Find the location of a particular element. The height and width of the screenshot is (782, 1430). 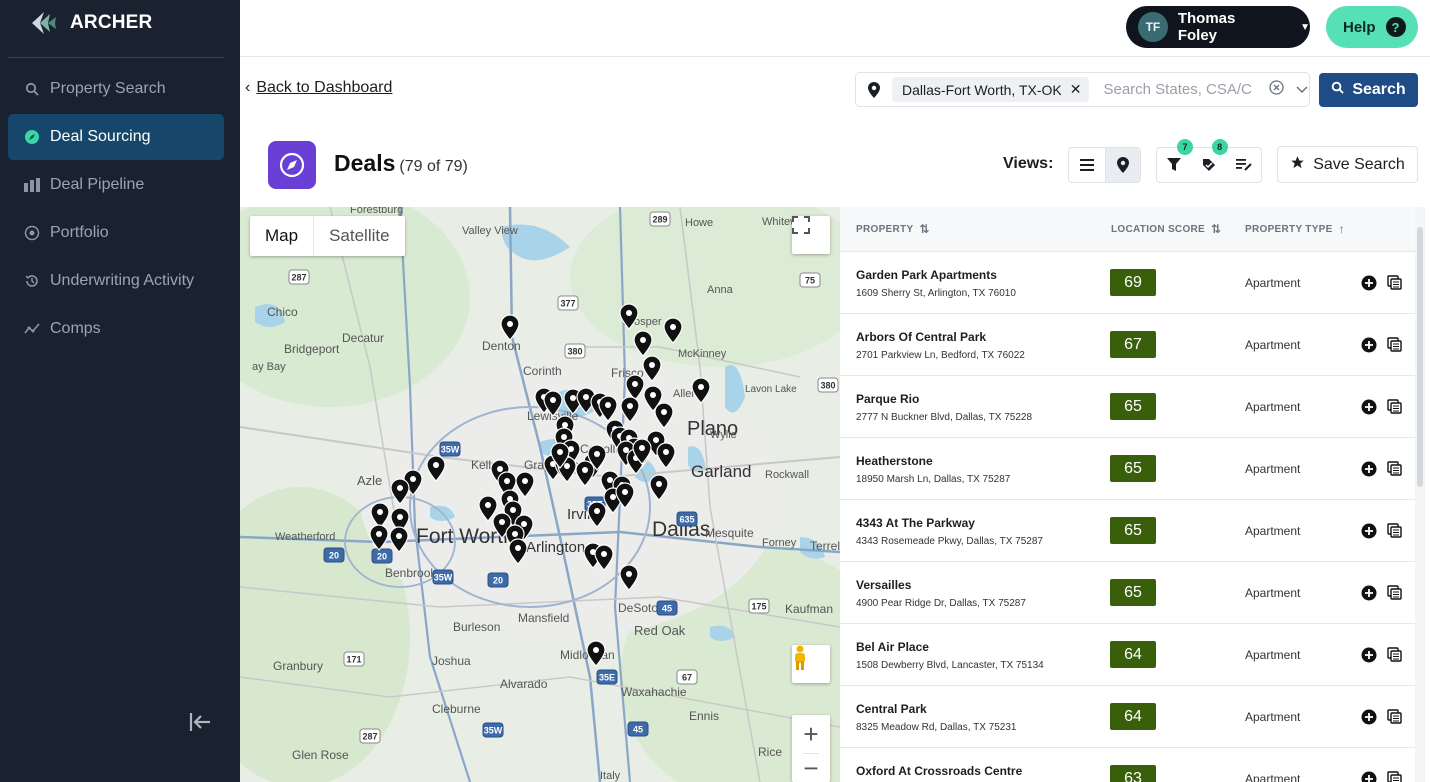

sidebar-item-portfolio: Portfolio is located at coordinates (116, 233).